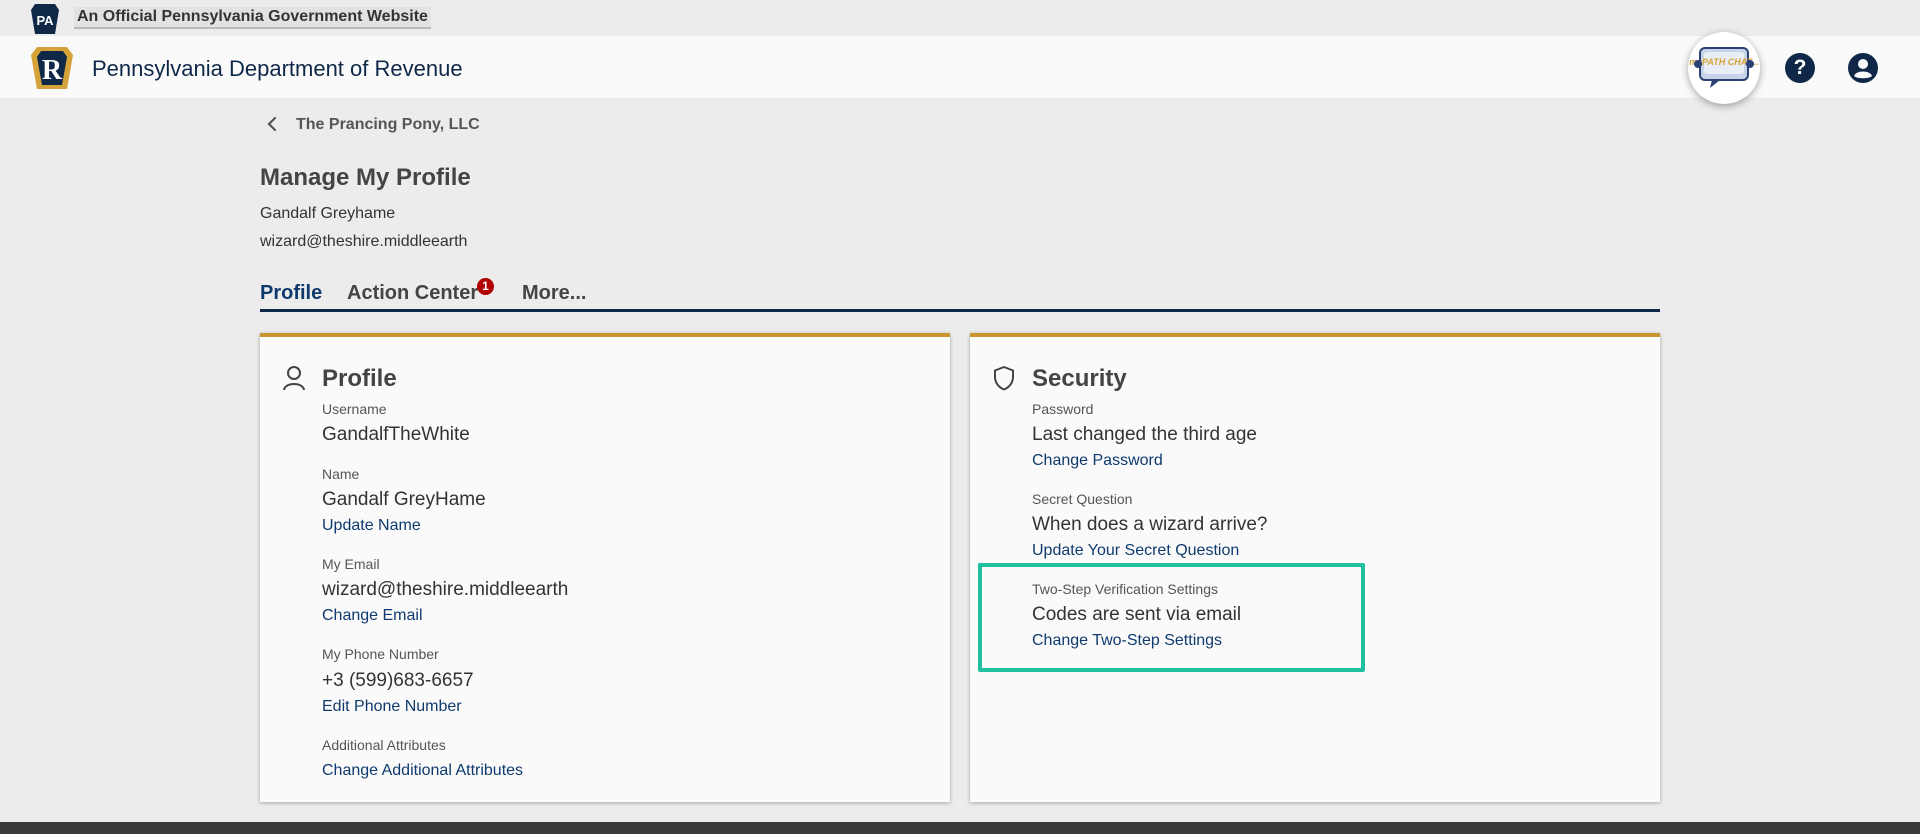 The width and height of the screenshot is (1920, 834). Describe the element at coordinates (372, 616) in the screenshot. I see `change-email-link: Change Email` at that location.